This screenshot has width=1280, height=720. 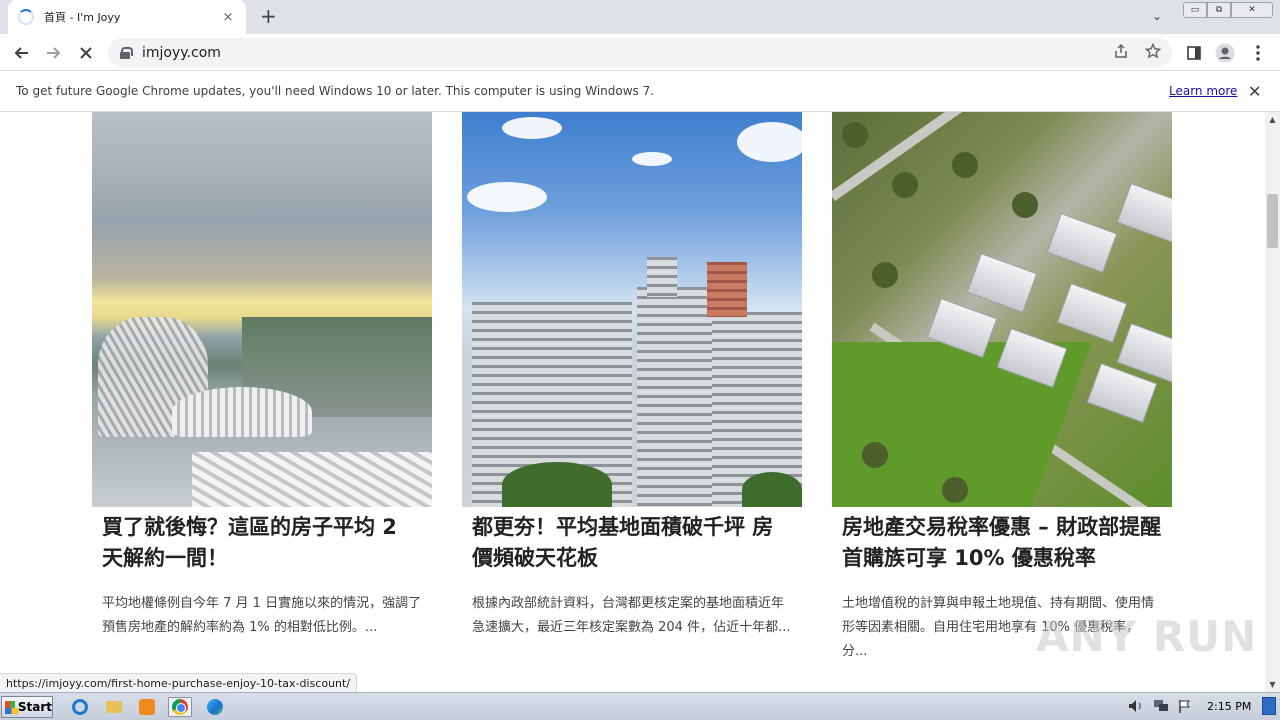 I want to click on taskbar-clock: 2:15 PM, so click(x=1229, y=706).